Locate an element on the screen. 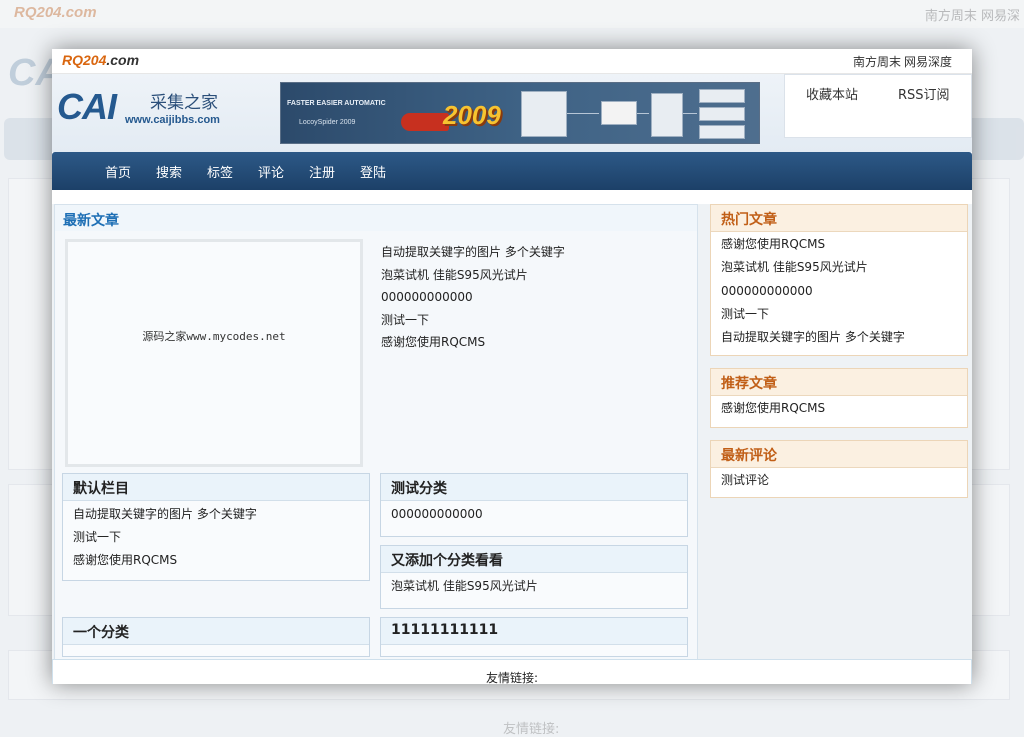 This screenshot has width=1024, height=737. banner-diagram is located at coordinates (636, 114).